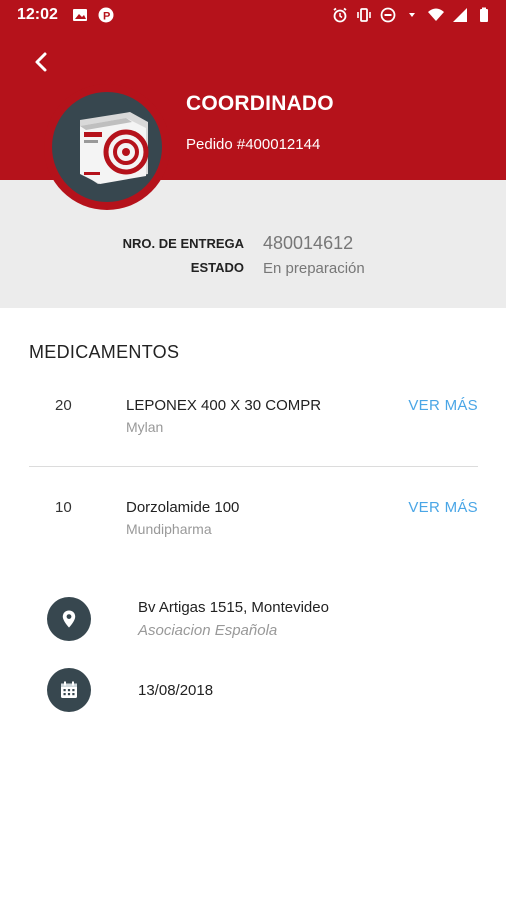 This screenshot has height=900, width=506. I want to click on parking-icon: P, so click(106, 15).